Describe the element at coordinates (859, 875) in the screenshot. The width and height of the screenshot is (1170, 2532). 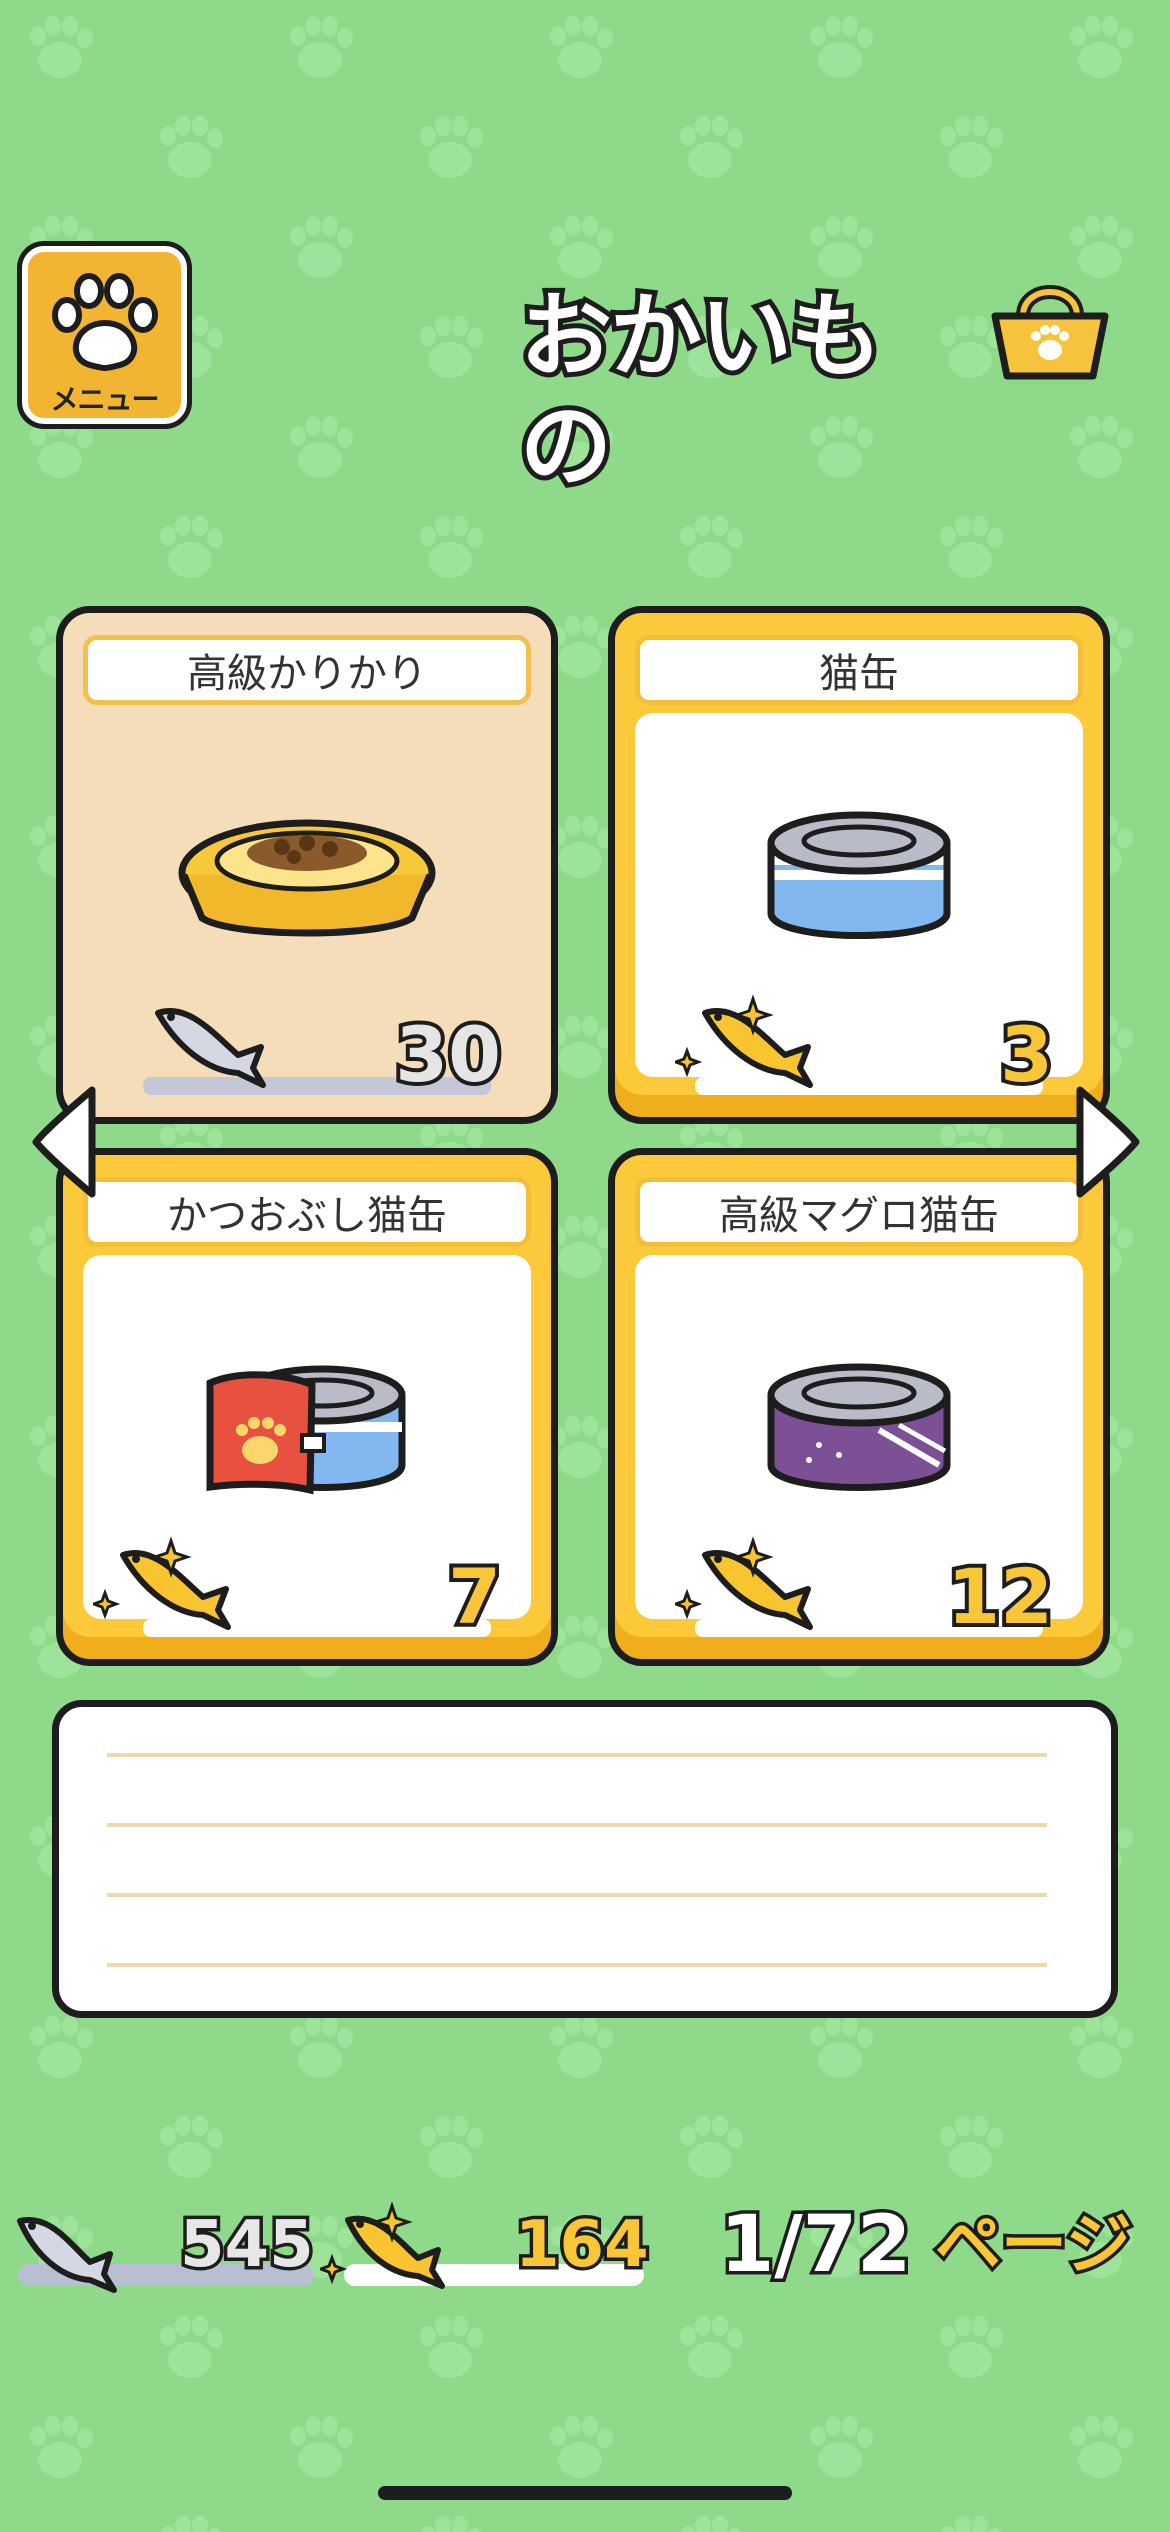
I see `cat-can-blue-icon` at that location.